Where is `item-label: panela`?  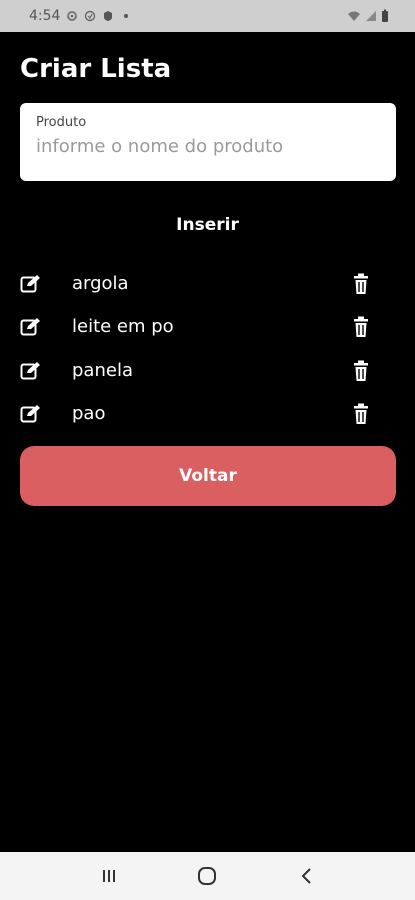
item-label: panela is located at coordinates (102, 370).